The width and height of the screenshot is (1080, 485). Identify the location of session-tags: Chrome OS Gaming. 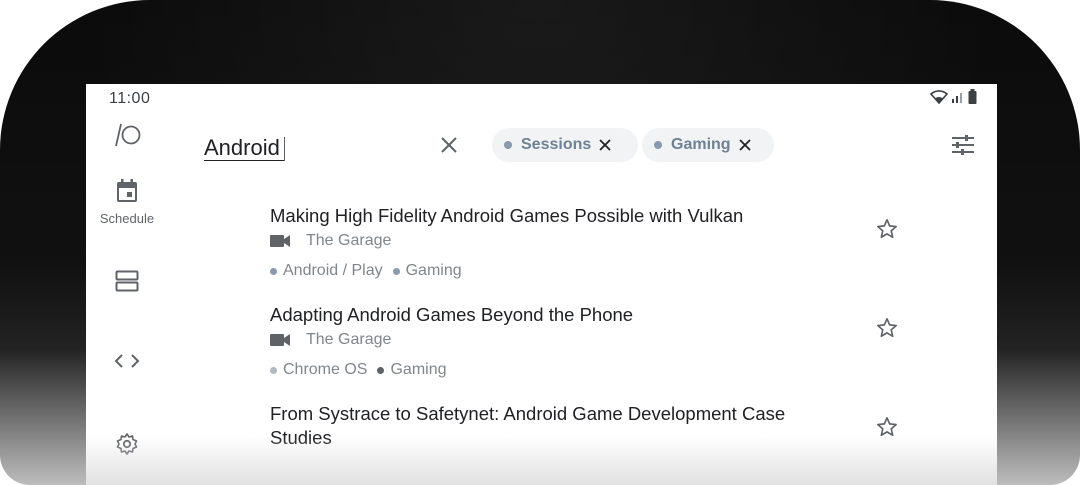
(363, 370).